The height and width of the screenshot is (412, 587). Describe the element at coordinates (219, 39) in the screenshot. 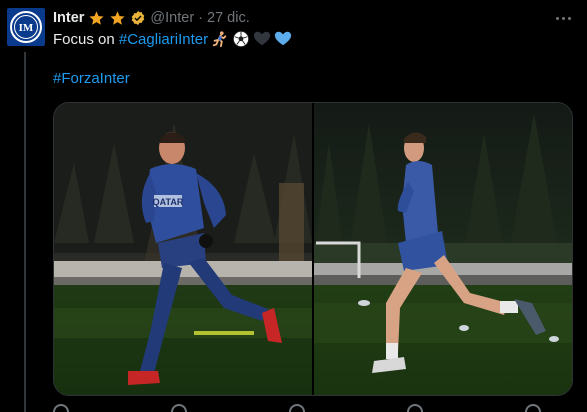

I see `running-man-emoji` at that location.